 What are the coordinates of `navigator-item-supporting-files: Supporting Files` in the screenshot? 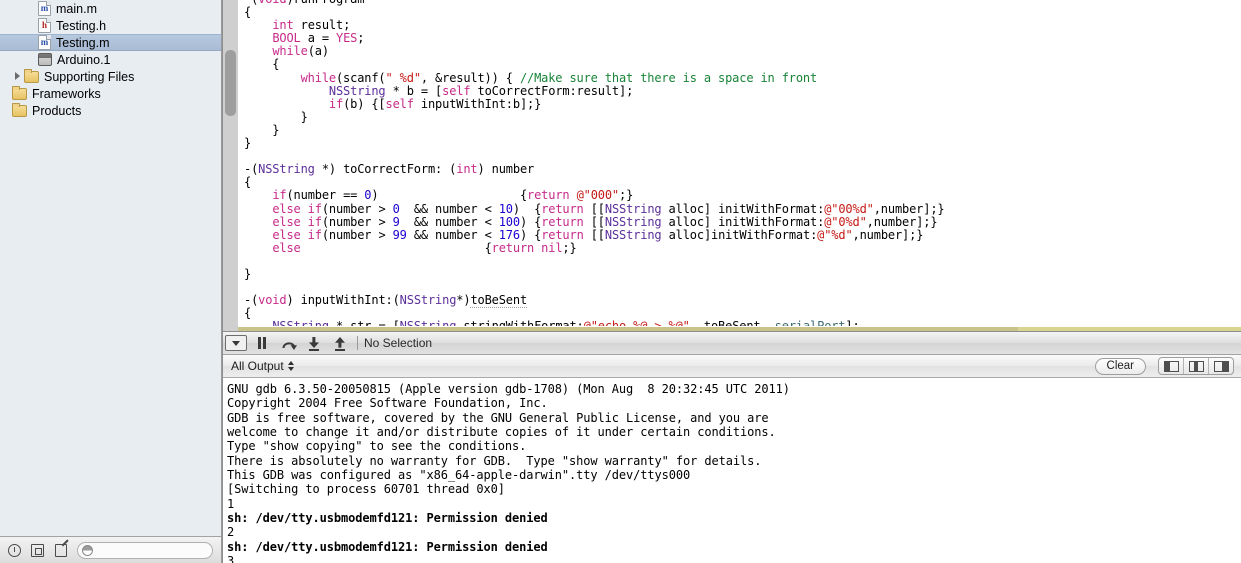 It's located at (110, 76).